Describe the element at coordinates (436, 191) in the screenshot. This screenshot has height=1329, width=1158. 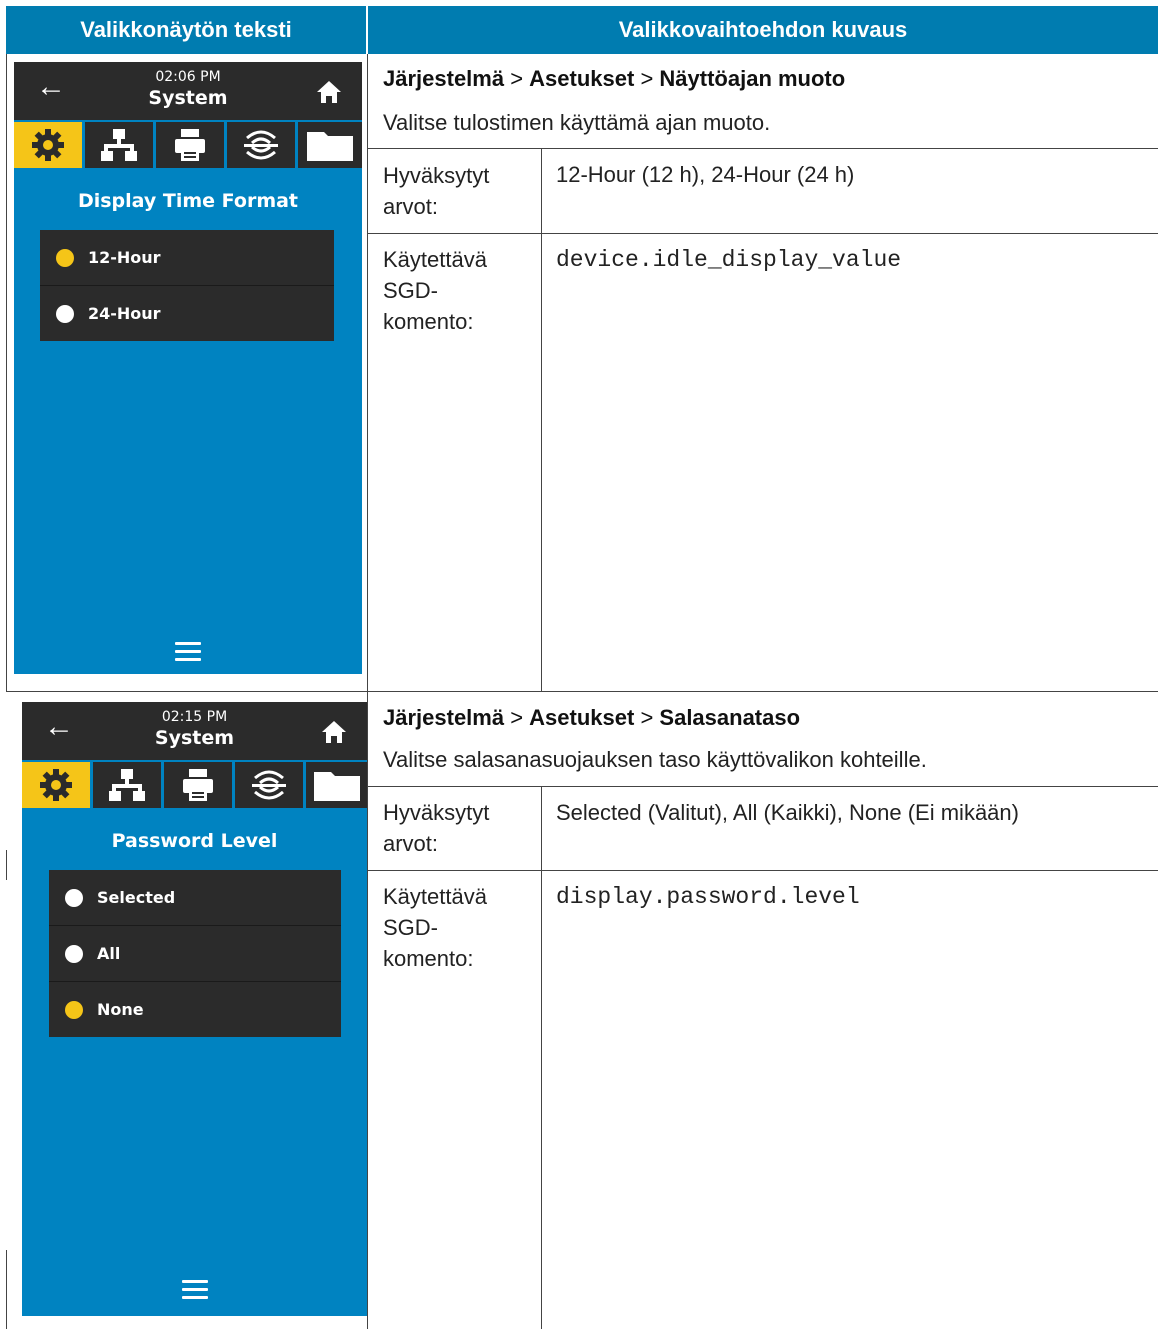
I see `accepted-values-label-1: Hyväksytyt arvot:` at that location.